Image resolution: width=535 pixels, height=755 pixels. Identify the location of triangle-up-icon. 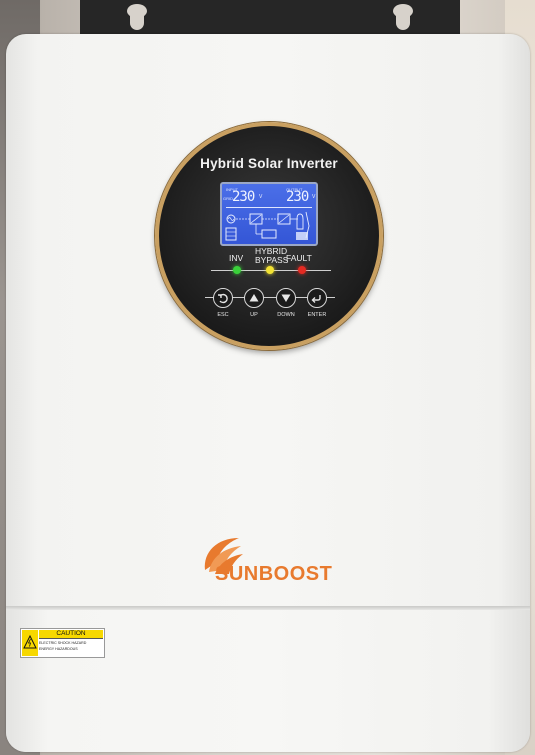
(254, 298).